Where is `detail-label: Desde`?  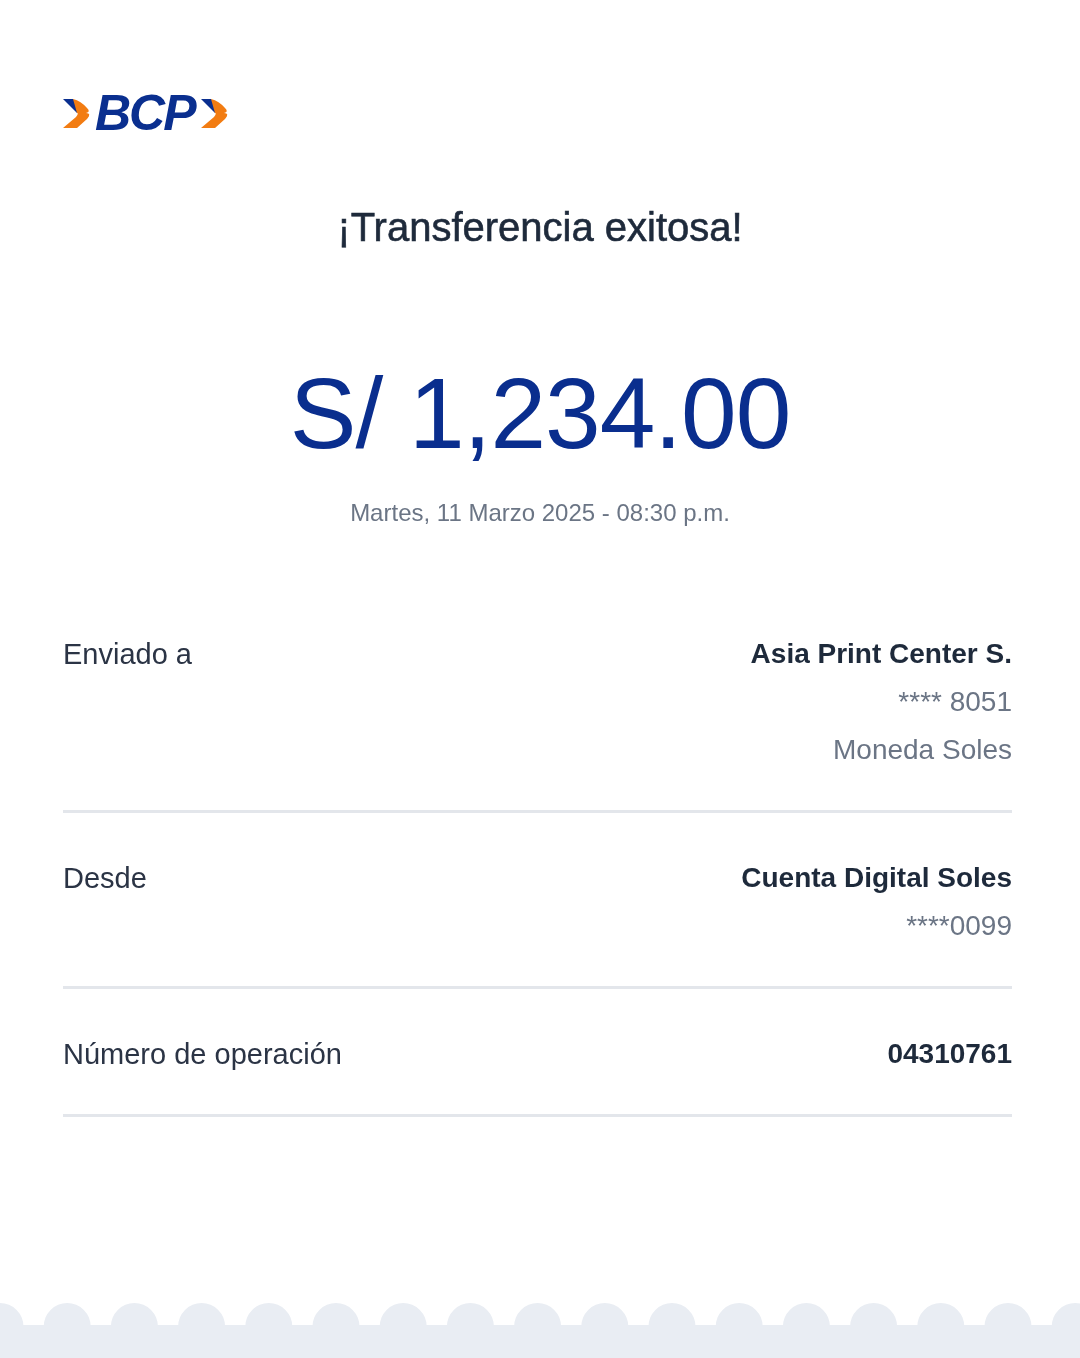 detail-label: Desde is located at coordinates (105, 878).